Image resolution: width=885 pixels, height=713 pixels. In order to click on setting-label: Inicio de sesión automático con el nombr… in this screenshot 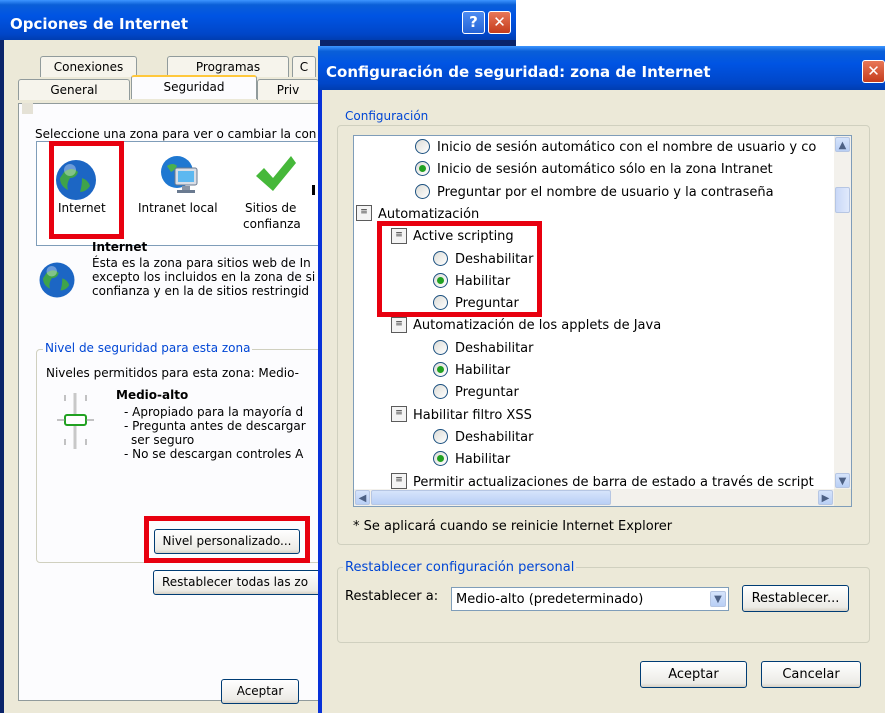, I will do `click(627, 147)`.